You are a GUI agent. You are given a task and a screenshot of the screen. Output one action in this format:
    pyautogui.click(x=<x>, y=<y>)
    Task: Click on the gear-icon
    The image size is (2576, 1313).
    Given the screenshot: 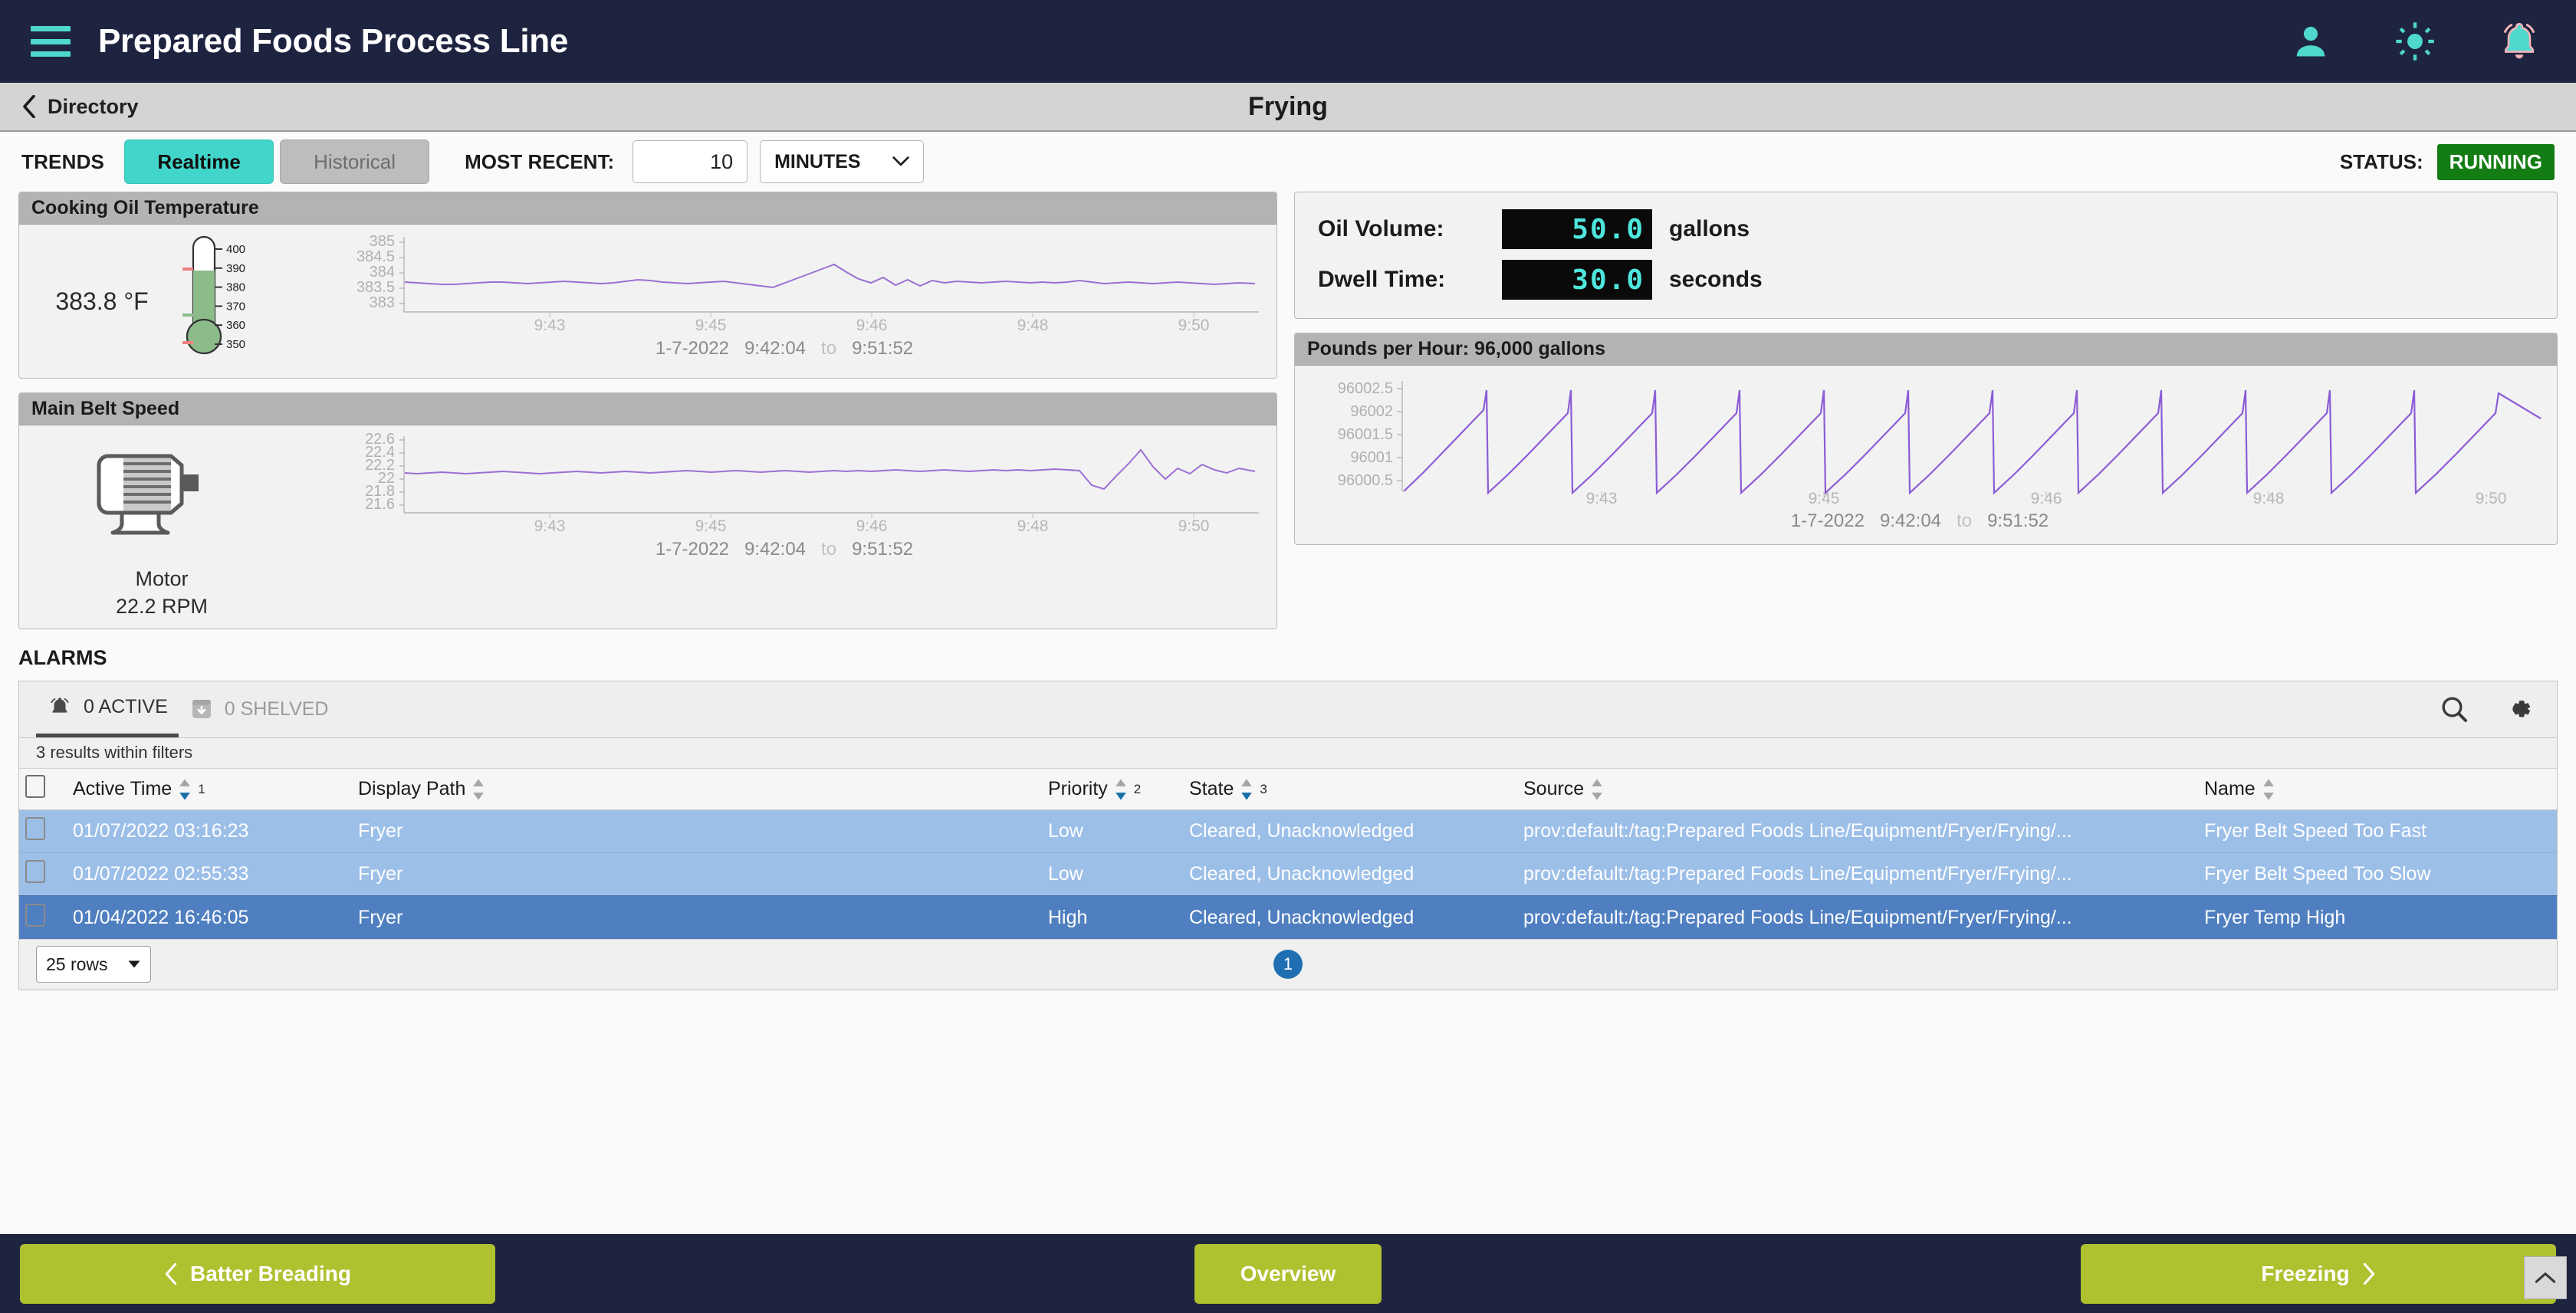 What is the action you would take?
    pyautogui.click(x=2518, y=709)
    